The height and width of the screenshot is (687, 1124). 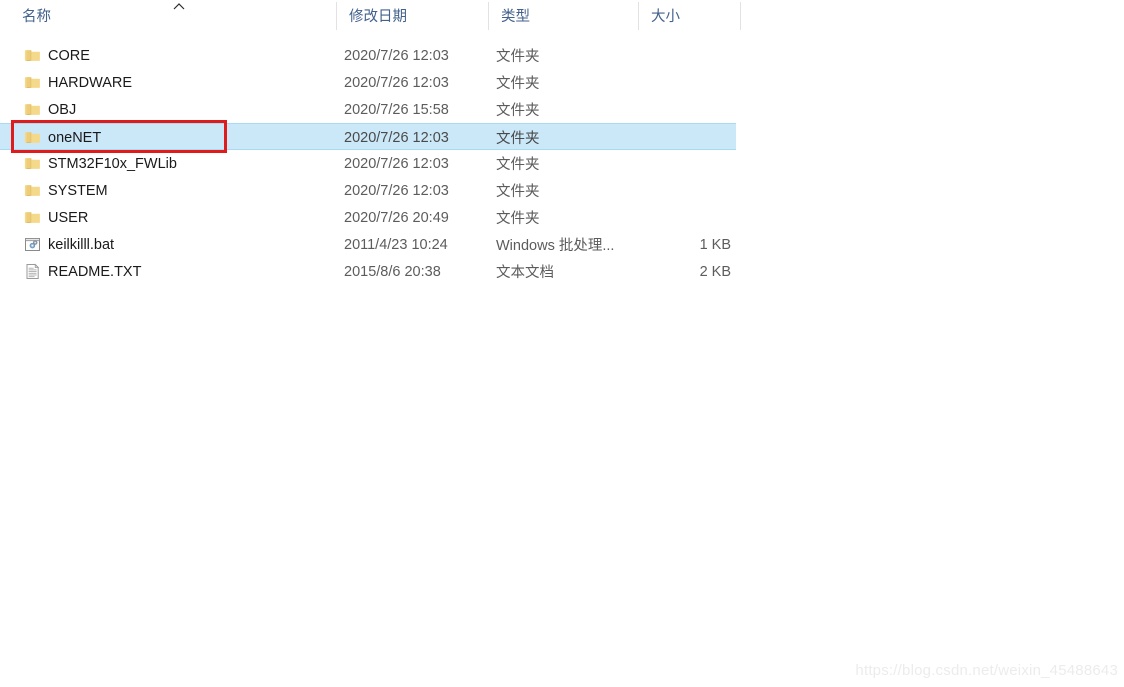 I want to click on column-header-bar: 名称 修改日期 类型 大小, so click(x=370, y=15).